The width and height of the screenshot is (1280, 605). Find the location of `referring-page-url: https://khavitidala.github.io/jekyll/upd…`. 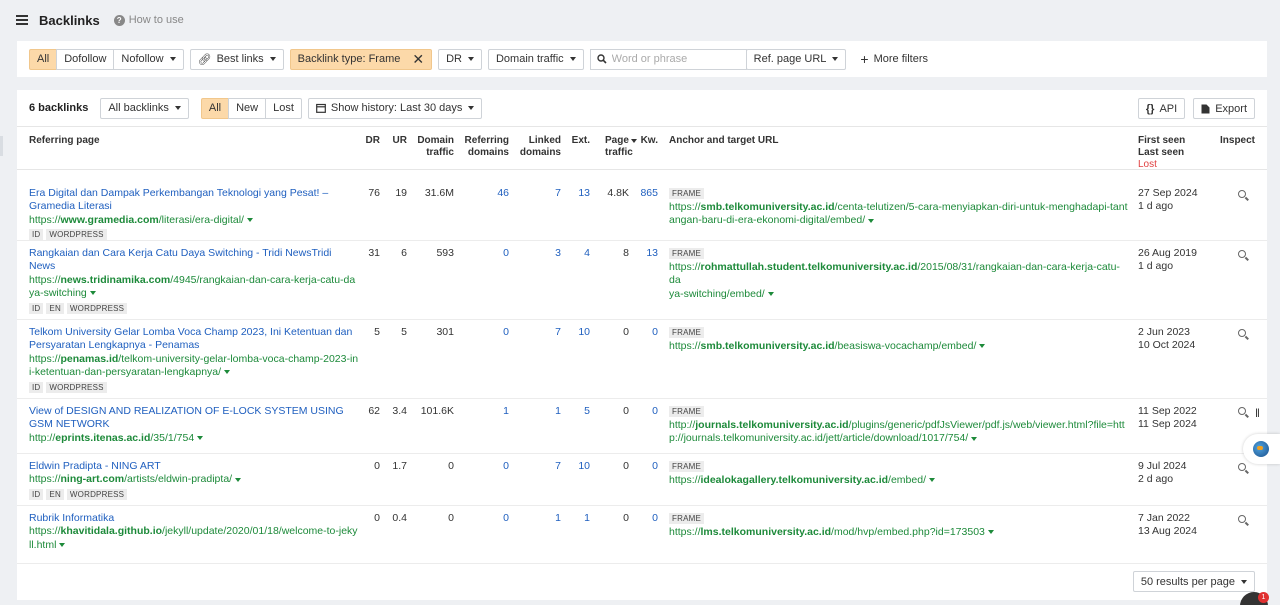

referring-page-url: https://khavitidala.github.io/jekyll/upd… is located at coordinates (194, 531).